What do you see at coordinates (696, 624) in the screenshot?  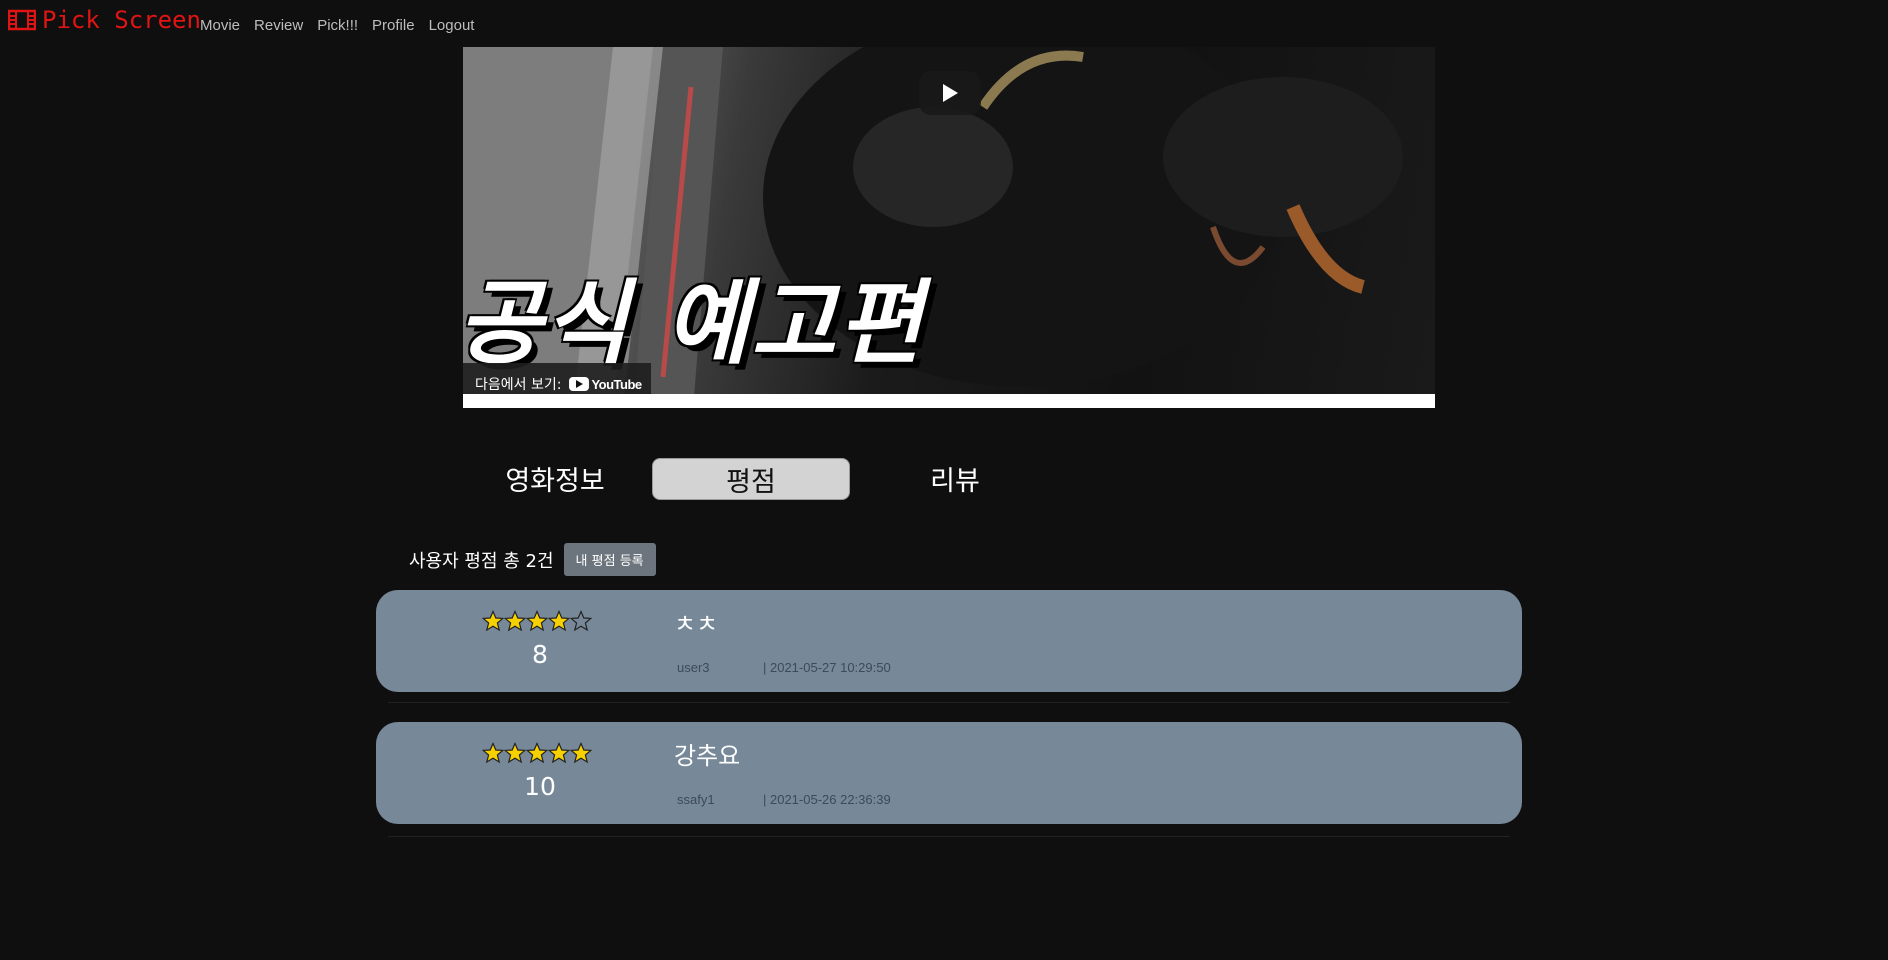 I see `rating-comment: ㅊㅊ` at bounding box center [696, 624].